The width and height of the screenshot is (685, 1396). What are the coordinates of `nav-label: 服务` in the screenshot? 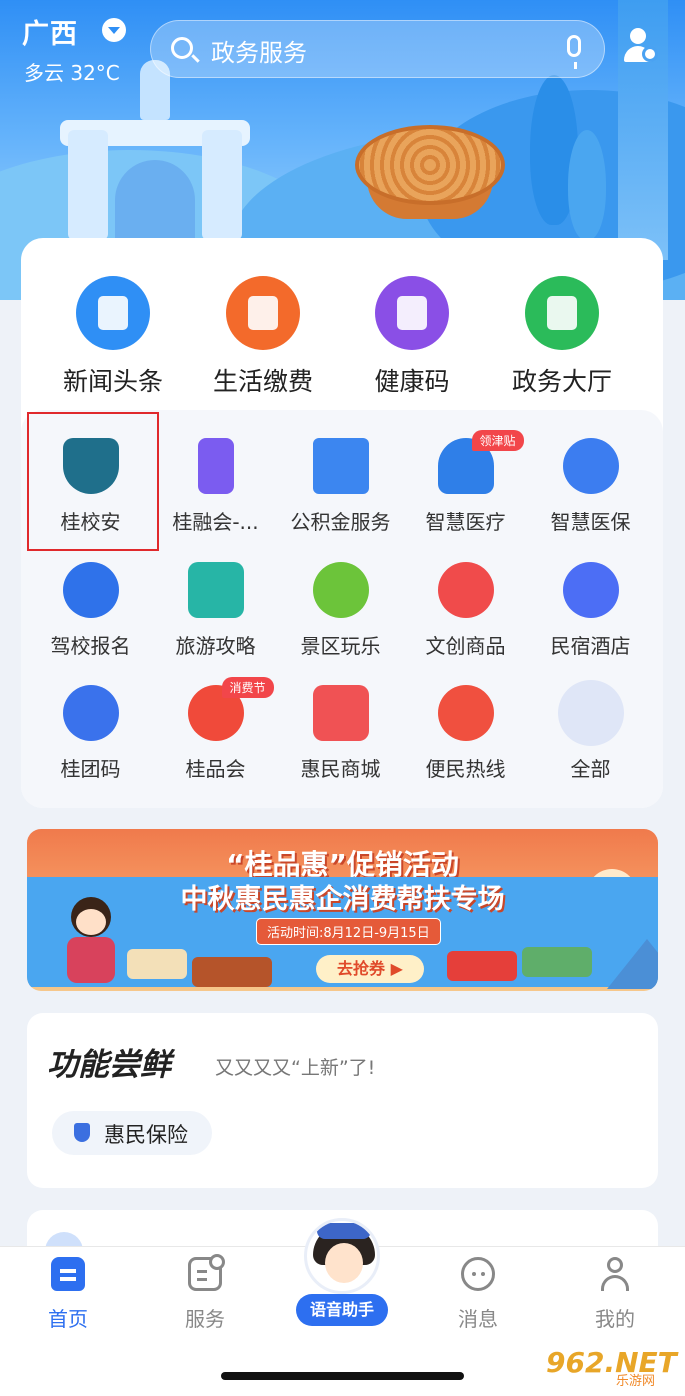 It's located at (205, 1319).